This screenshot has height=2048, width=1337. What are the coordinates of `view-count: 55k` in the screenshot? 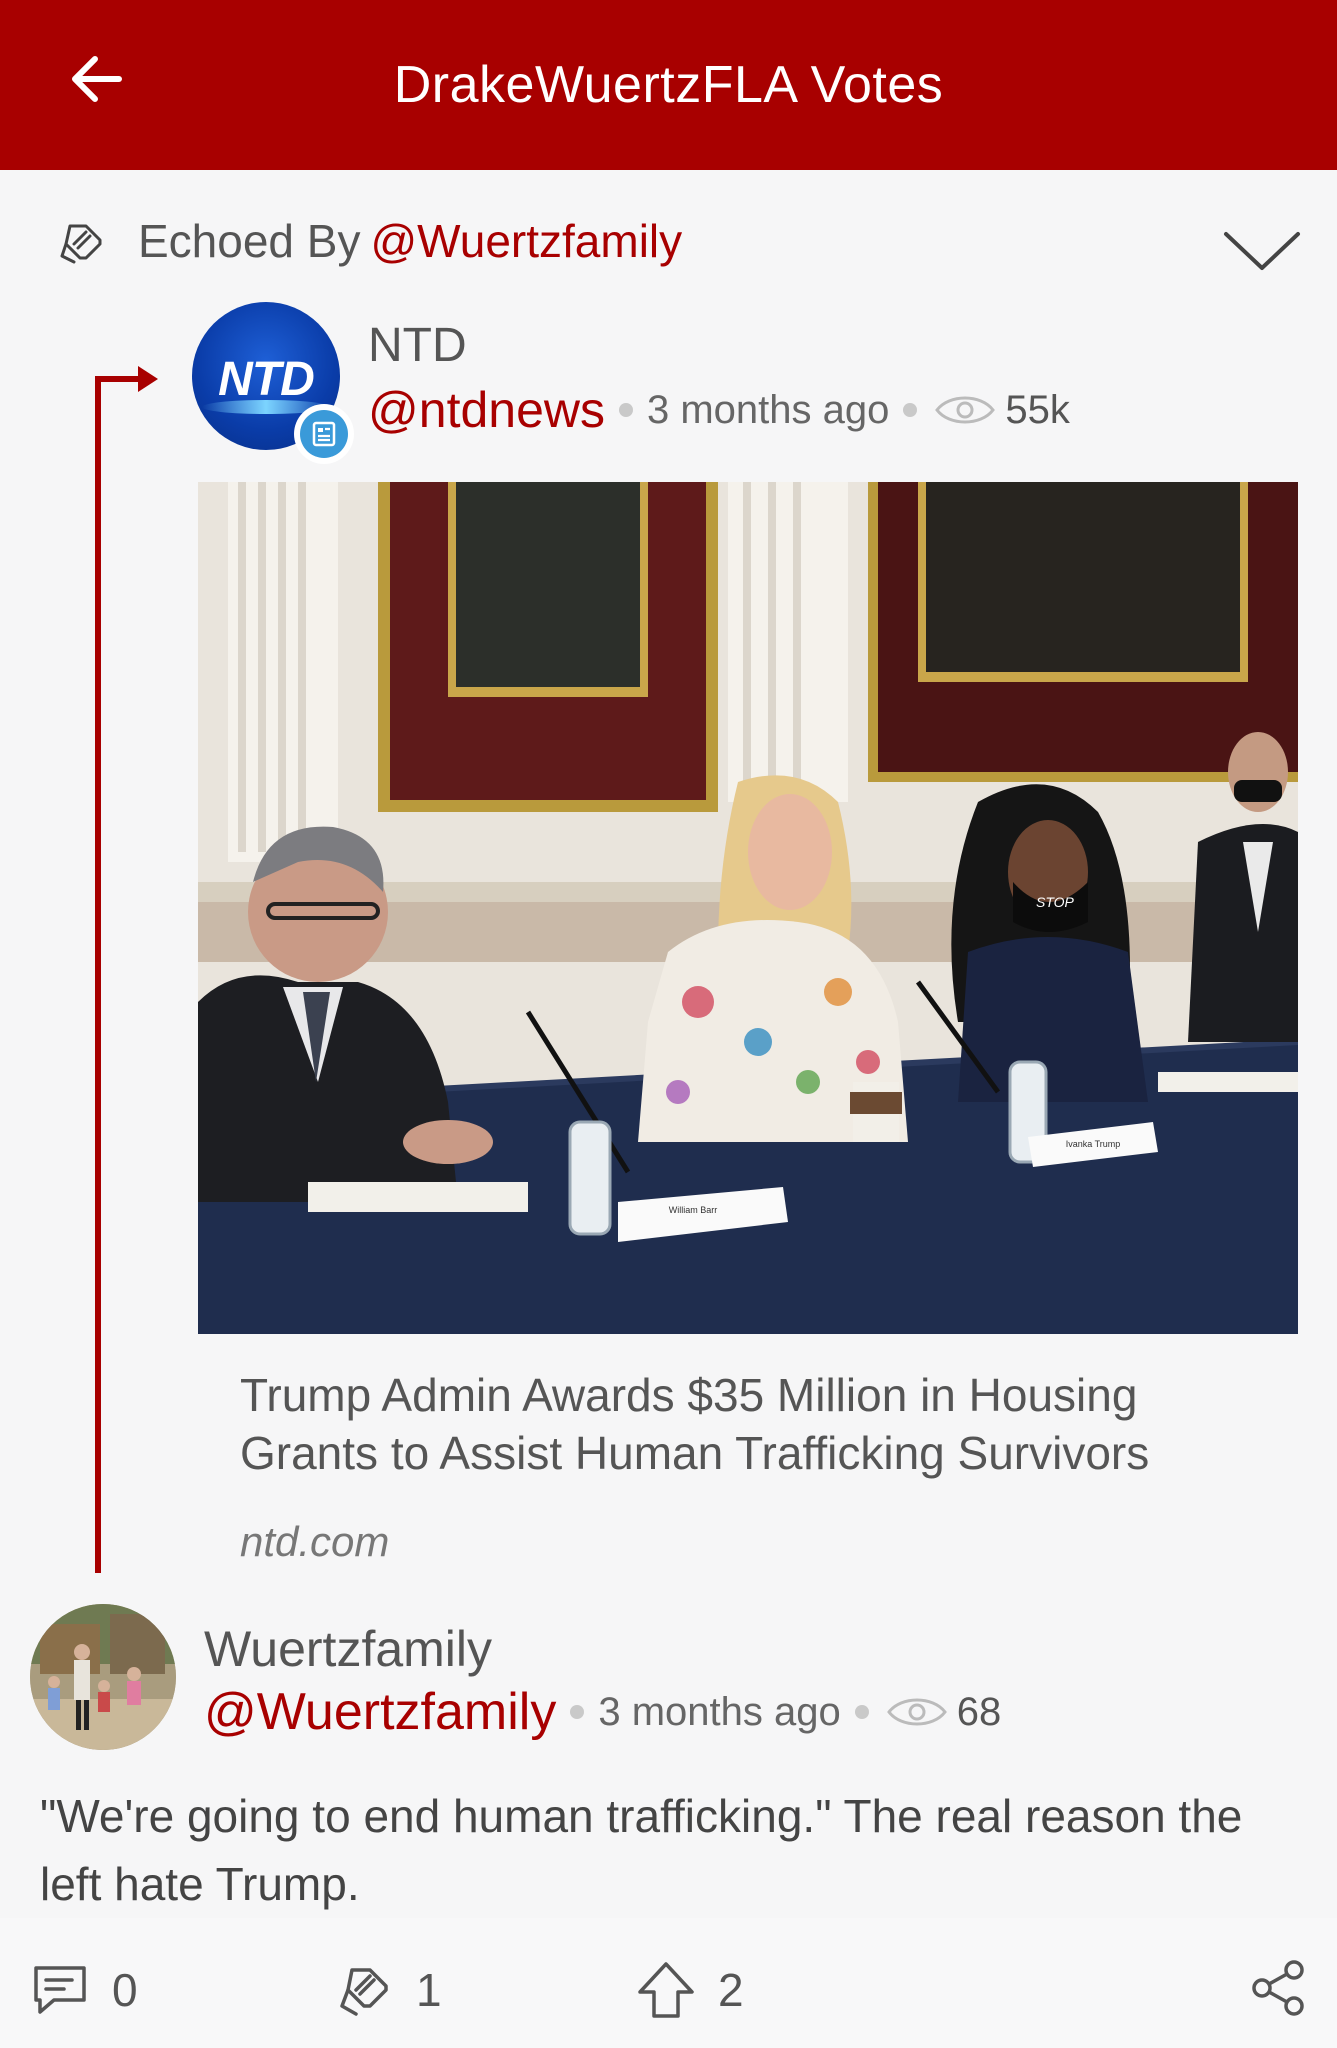 It's located at (1037, 409).